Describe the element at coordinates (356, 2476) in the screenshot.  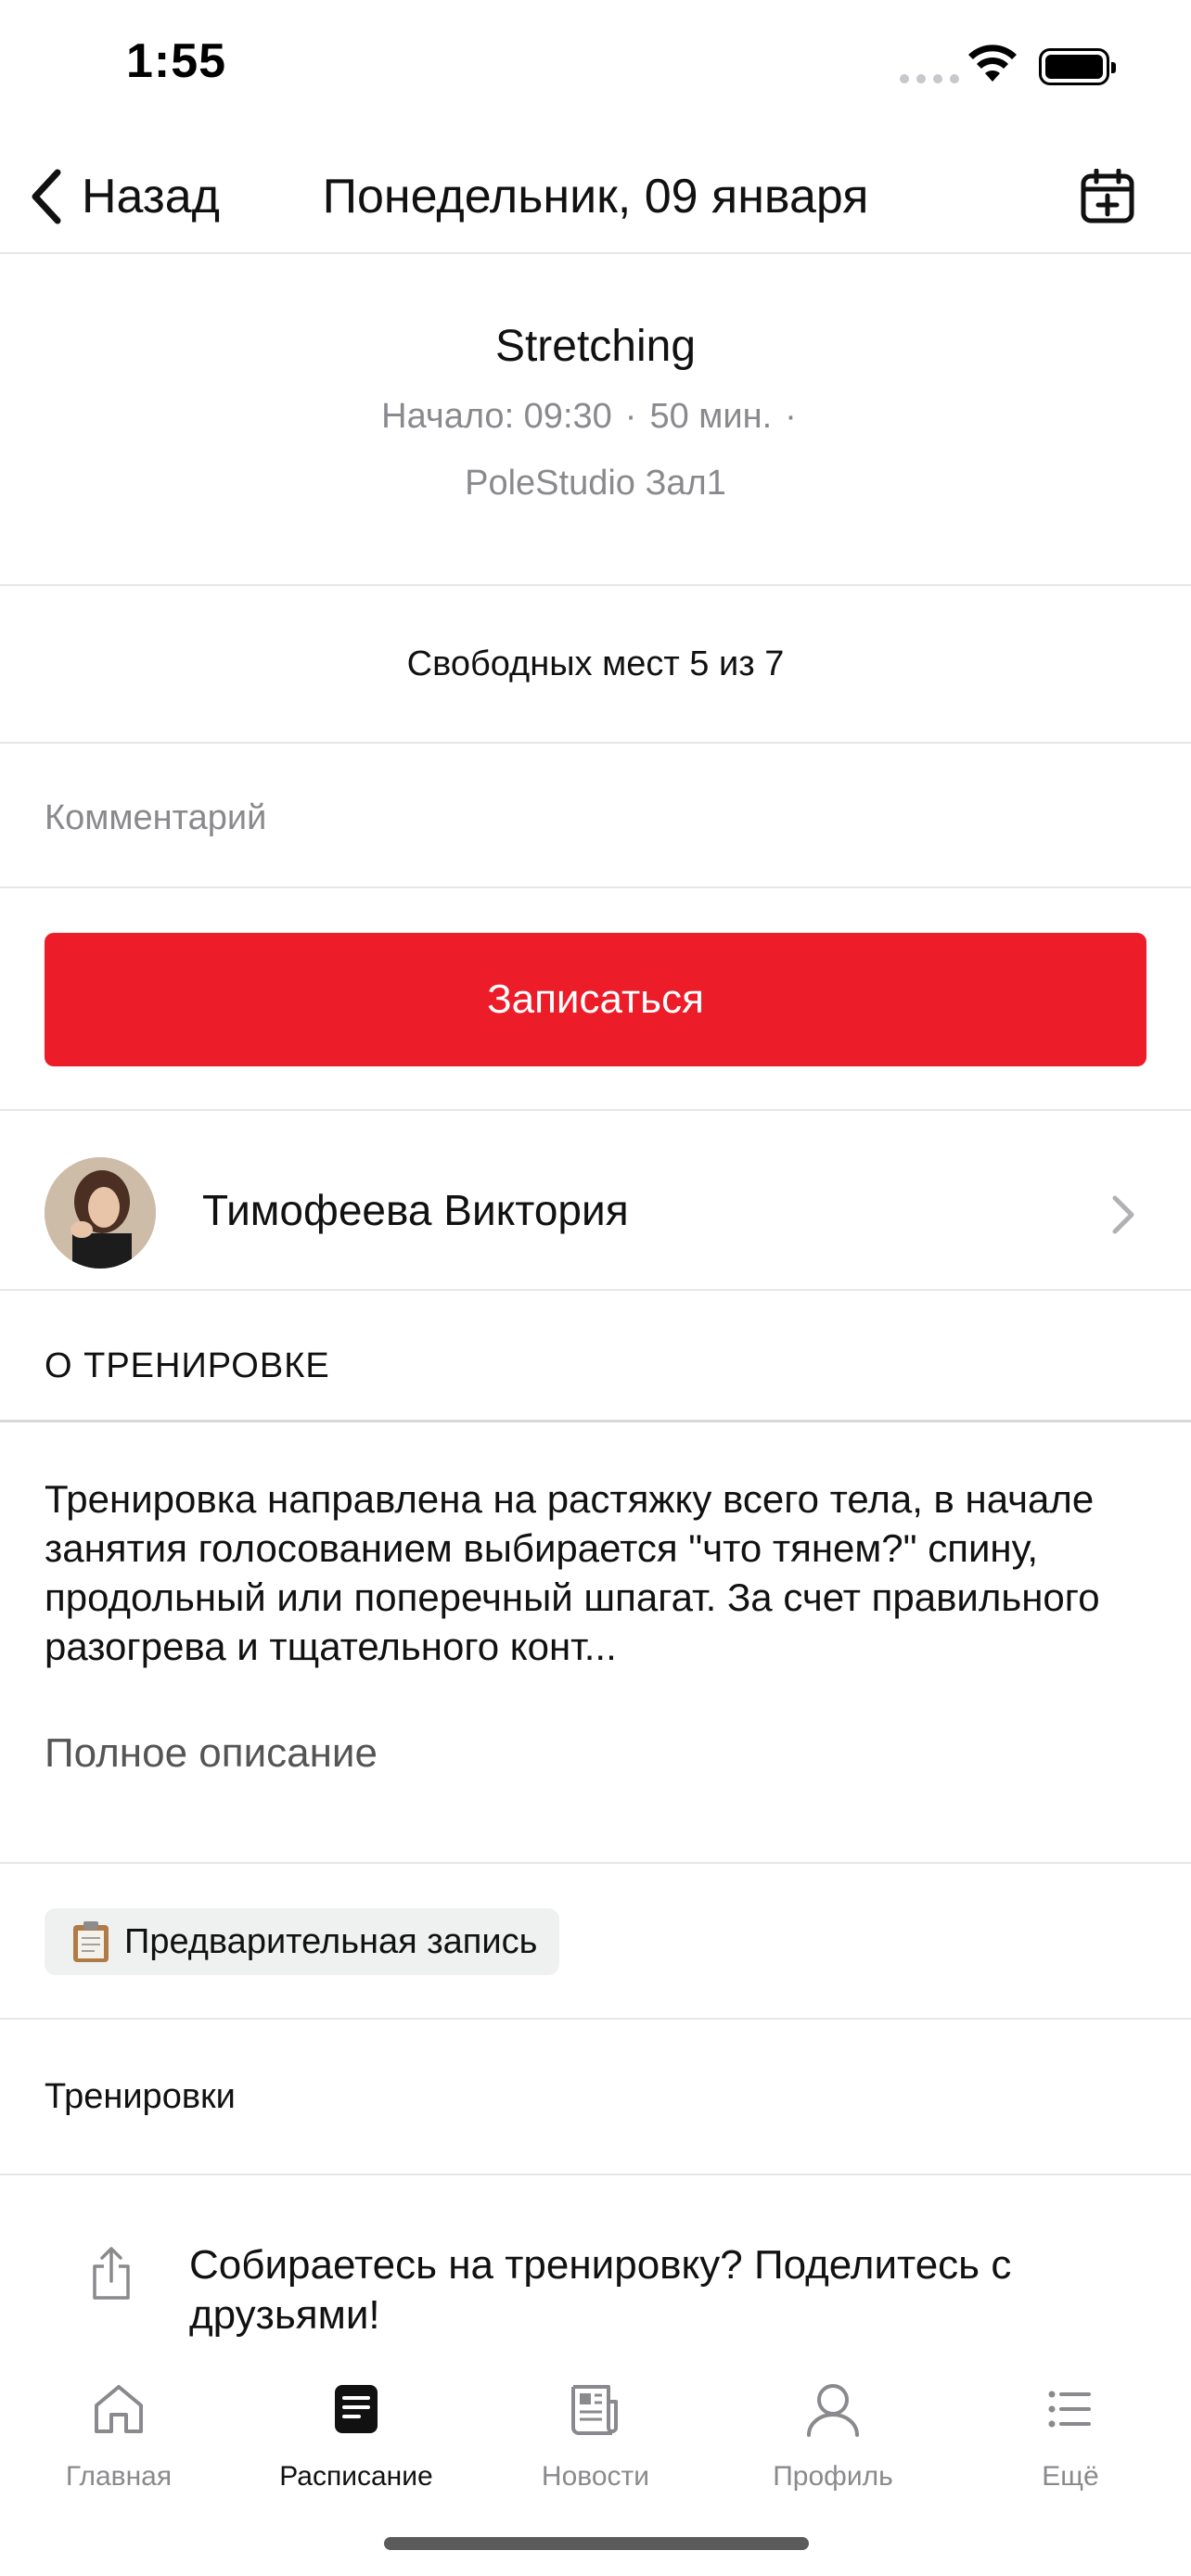
I see `tab-label: Расписание` at that location.